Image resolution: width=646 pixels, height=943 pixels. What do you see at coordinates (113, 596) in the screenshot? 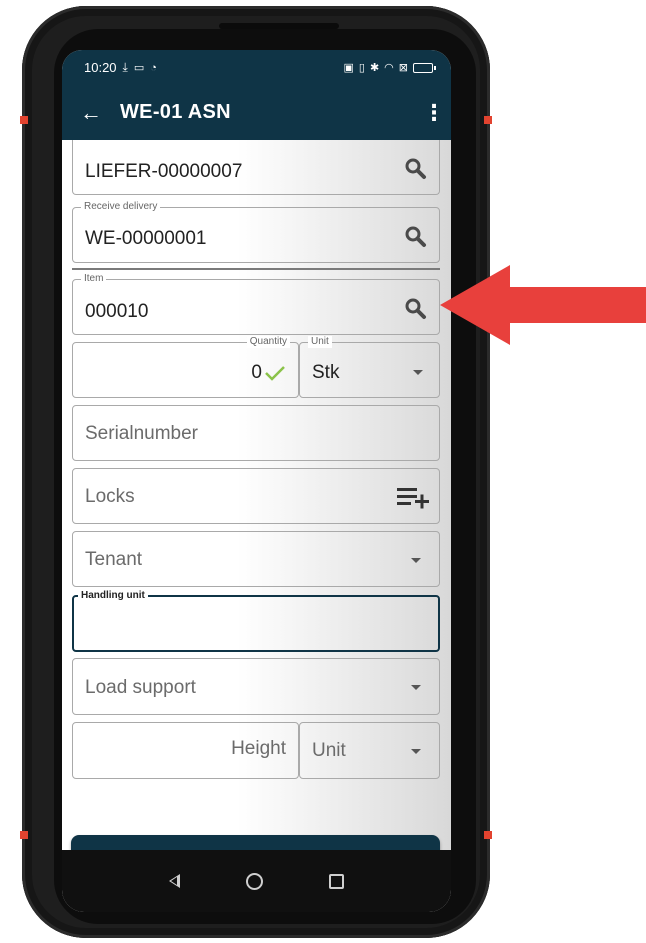
I see `handling-unit-label: Handling unit` at bounding box center [113, 596].